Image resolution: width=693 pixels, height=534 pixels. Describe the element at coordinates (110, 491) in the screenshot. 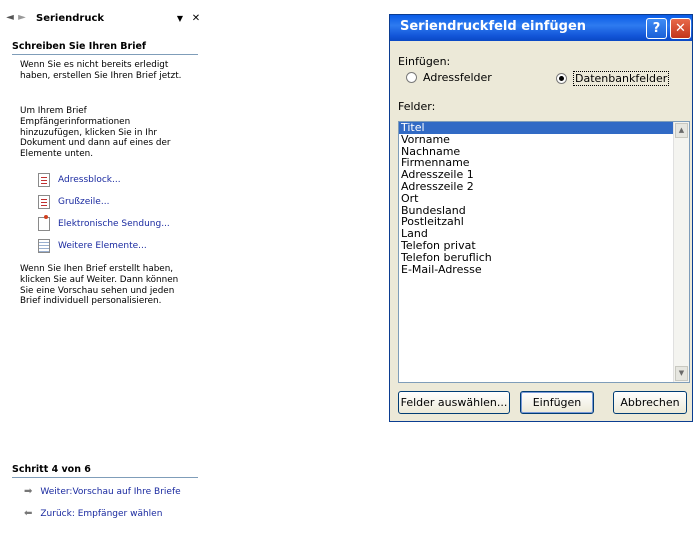

I see `next-step-label: Weiter:Vorschau auf Ihre Briefe` at that location.